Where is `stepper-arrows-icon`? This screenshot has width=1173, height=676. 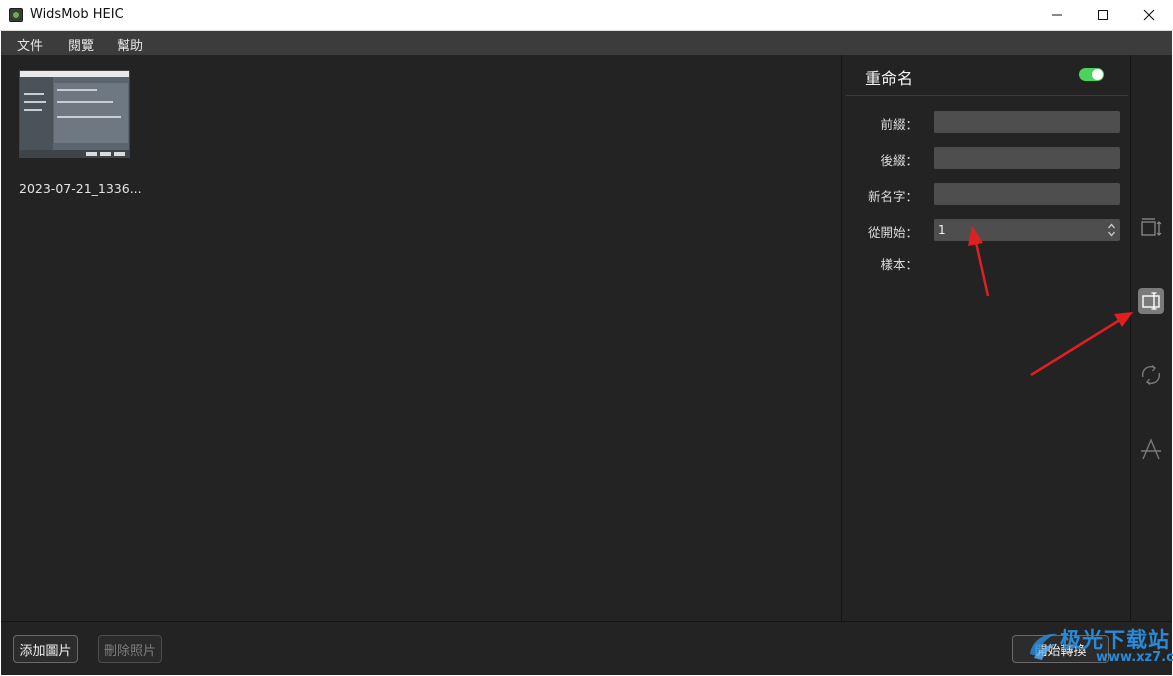
stepper-arrows-icon is located at coordinates (1111, 230).